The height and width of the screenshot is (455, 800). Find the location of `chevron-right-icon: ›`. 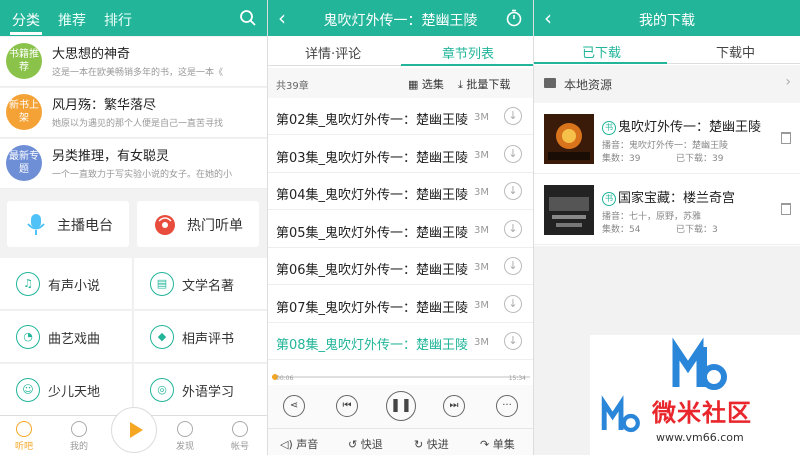

chevron-right-icon: › is located at coordinates (788, 82).